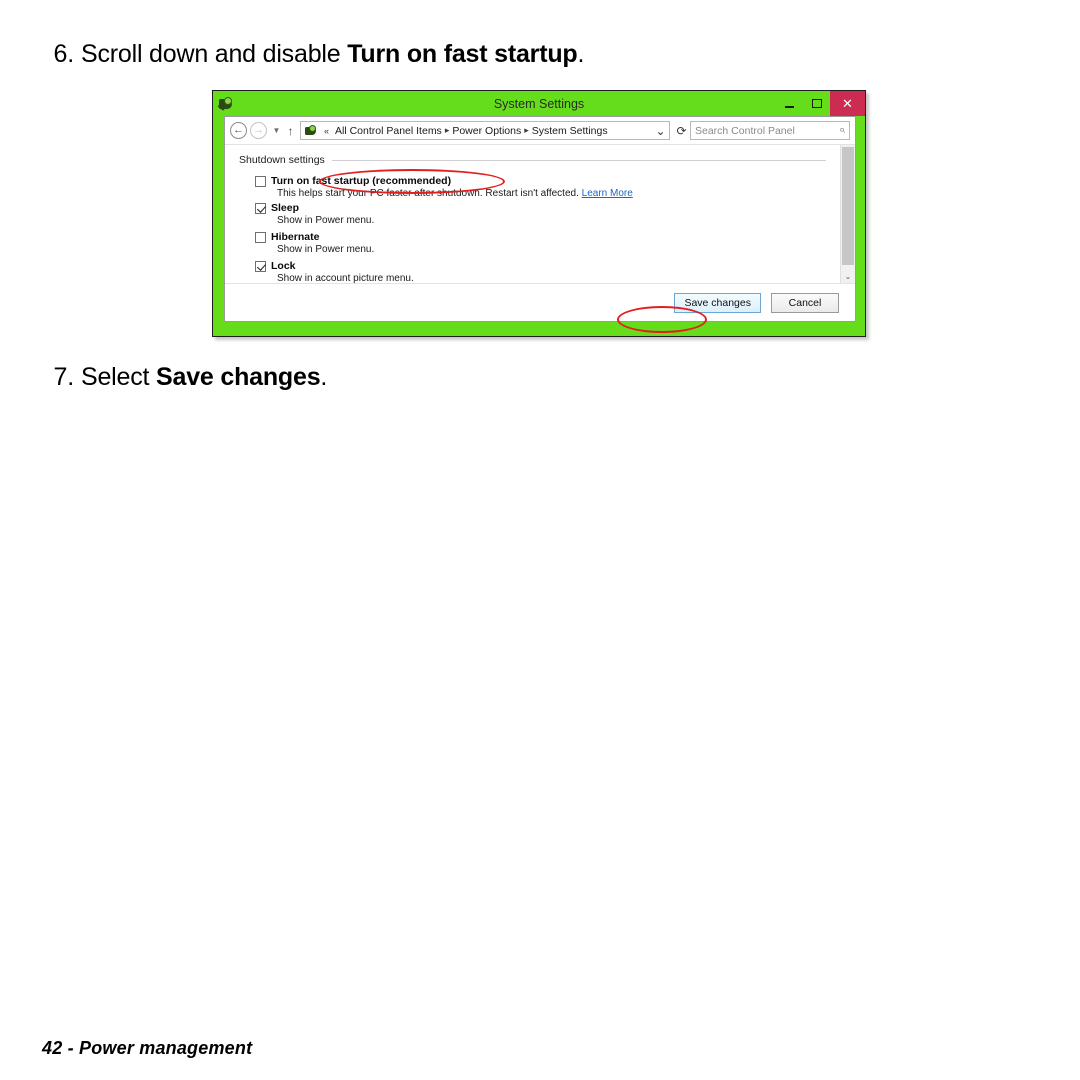 The height and width of the screenshot is (1080, 1080). Describe the element at coordinates (462, 54) in the screenshot. I see `step-6-bold: Turn on fast startup` at that location.